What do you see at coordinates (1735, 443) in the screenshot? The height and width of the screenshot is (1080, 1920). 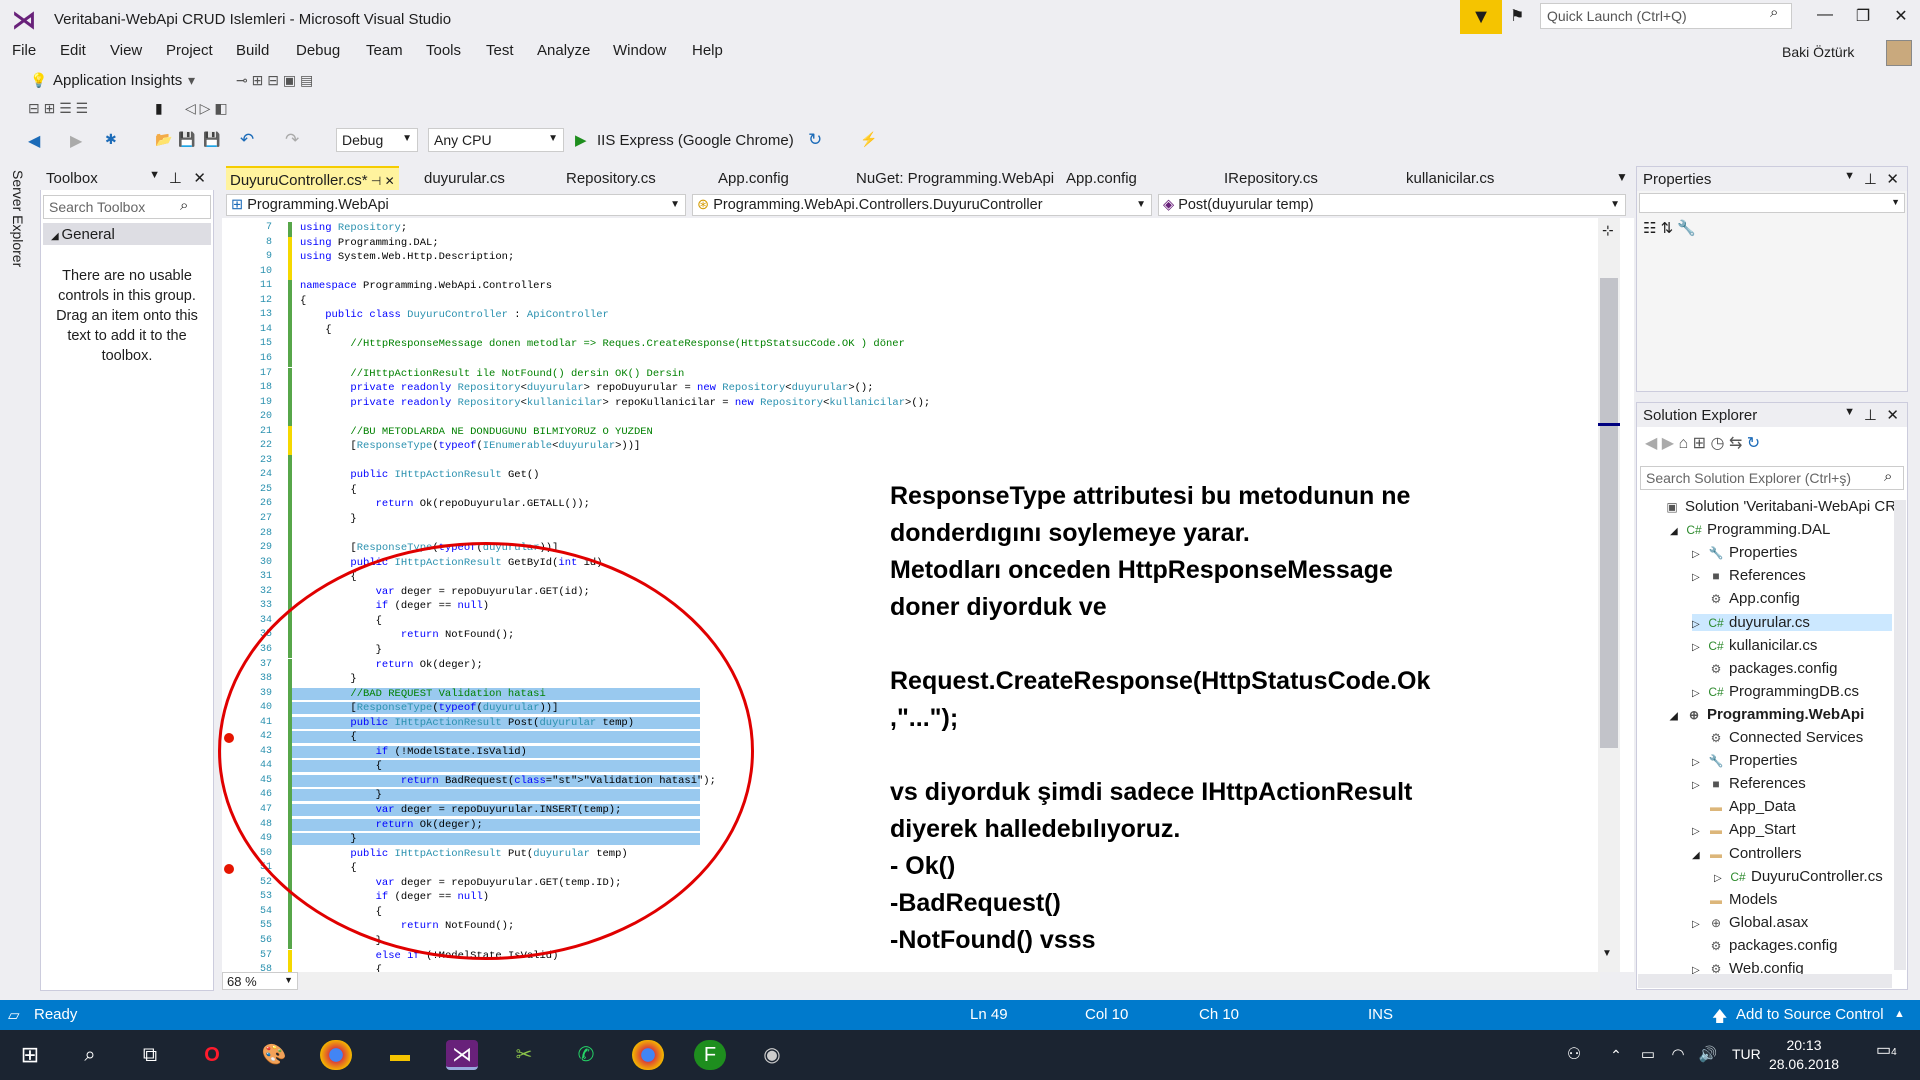 I see `sync-icon: ⇆` at bounding box center [1735, 443].